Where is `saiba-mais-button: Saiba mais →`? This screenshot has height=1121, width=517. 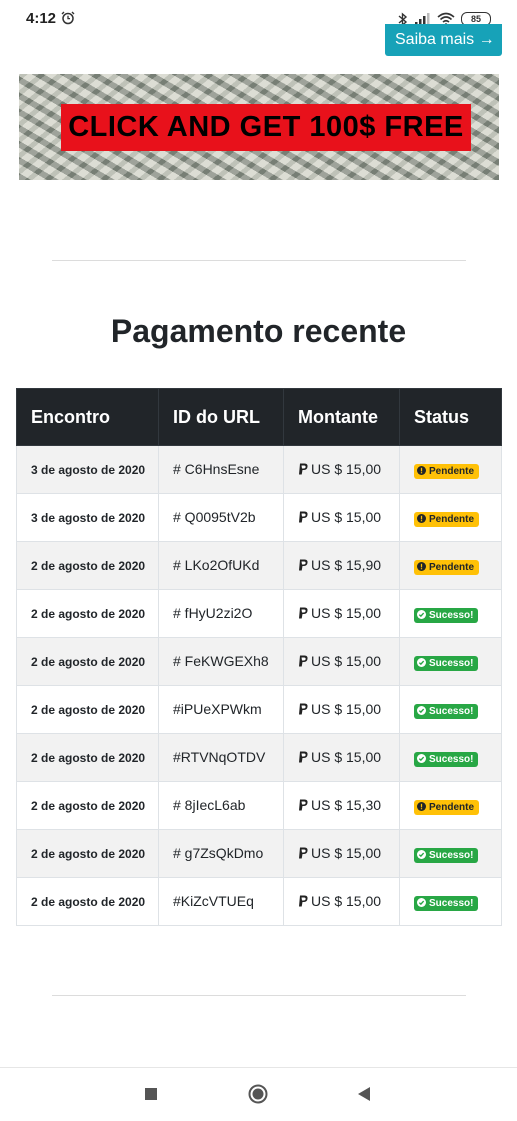 saiba-mais-button: Saiba mais → is located at coordinates (443, 40).